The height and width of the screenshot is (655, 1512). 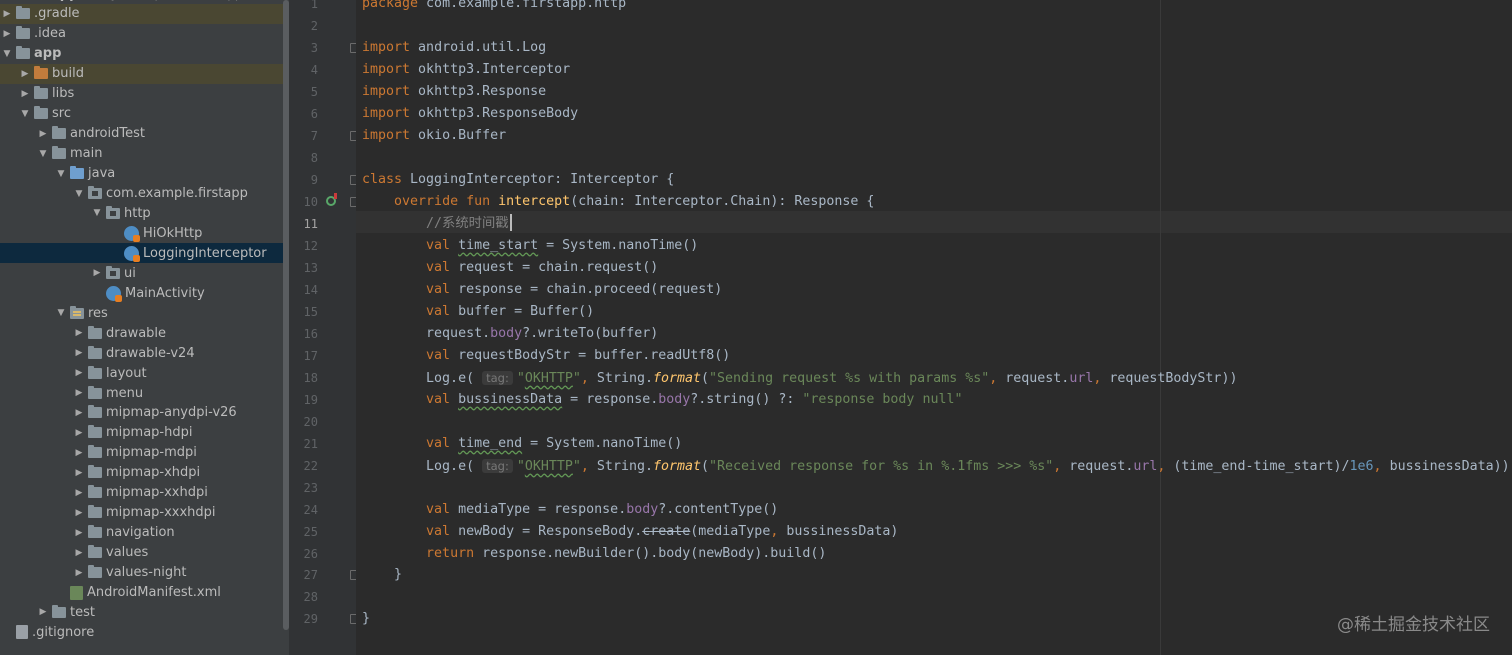 I want to click on tree-item: ▼ main, so click(x=144, y=154).